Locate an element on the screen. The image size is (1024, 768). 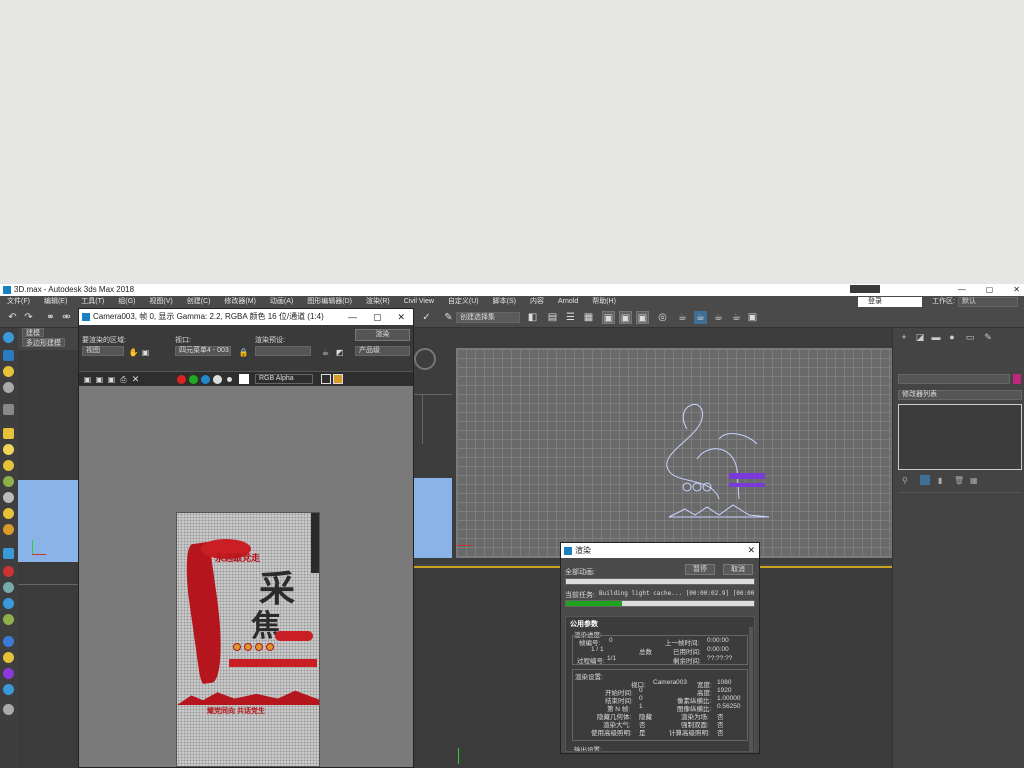
minimize-button: — is located at coordinates (962, 290).